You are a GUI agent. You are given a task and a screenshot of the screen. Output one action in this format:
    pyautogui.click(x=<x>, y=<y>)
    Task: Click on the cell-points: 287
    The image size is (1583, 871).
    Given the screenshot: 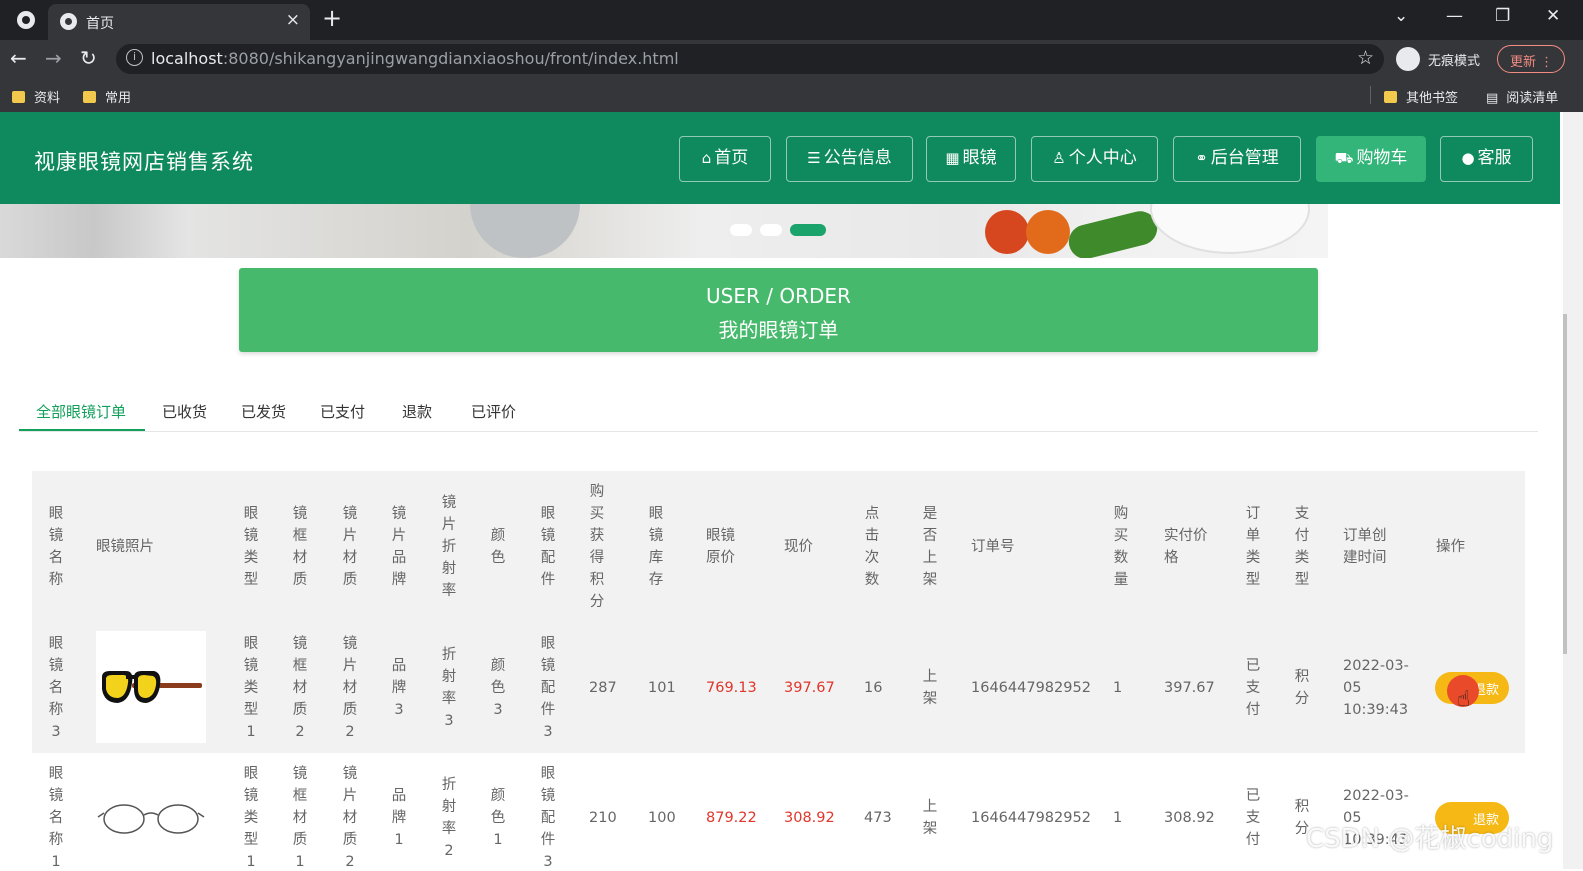 What is the action you would take?
    pyautogui.click(x=603, y=688)
    